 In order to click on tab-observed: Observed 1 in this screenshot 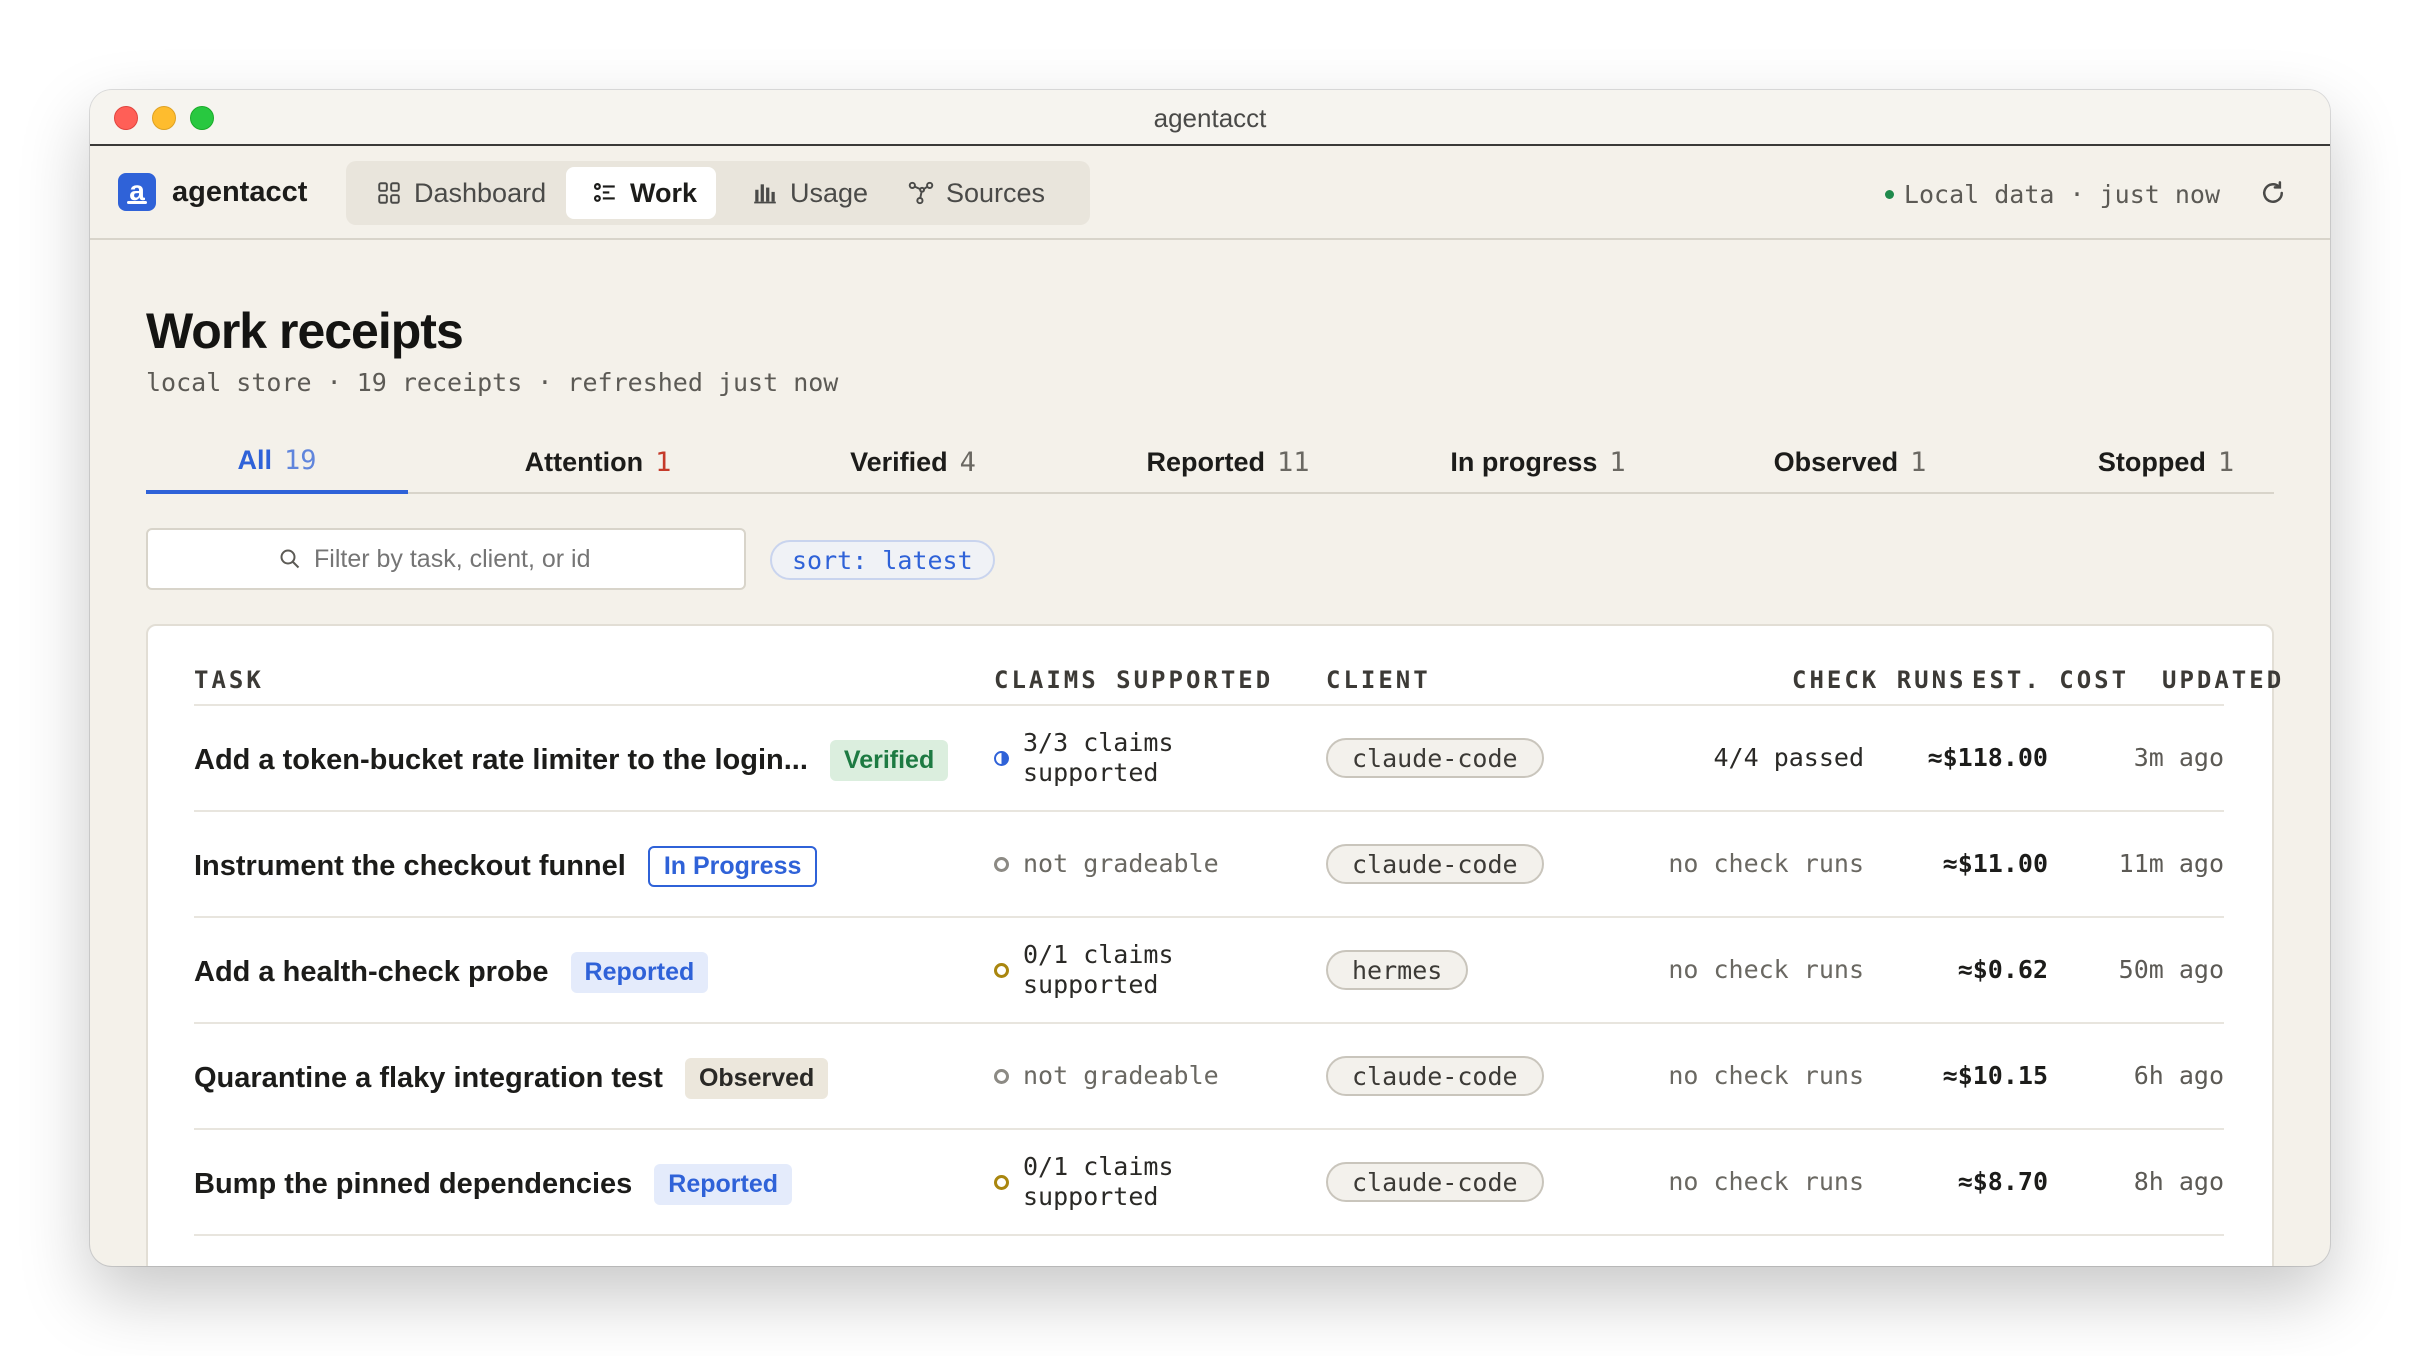, I will do `click(1850, 462)`.